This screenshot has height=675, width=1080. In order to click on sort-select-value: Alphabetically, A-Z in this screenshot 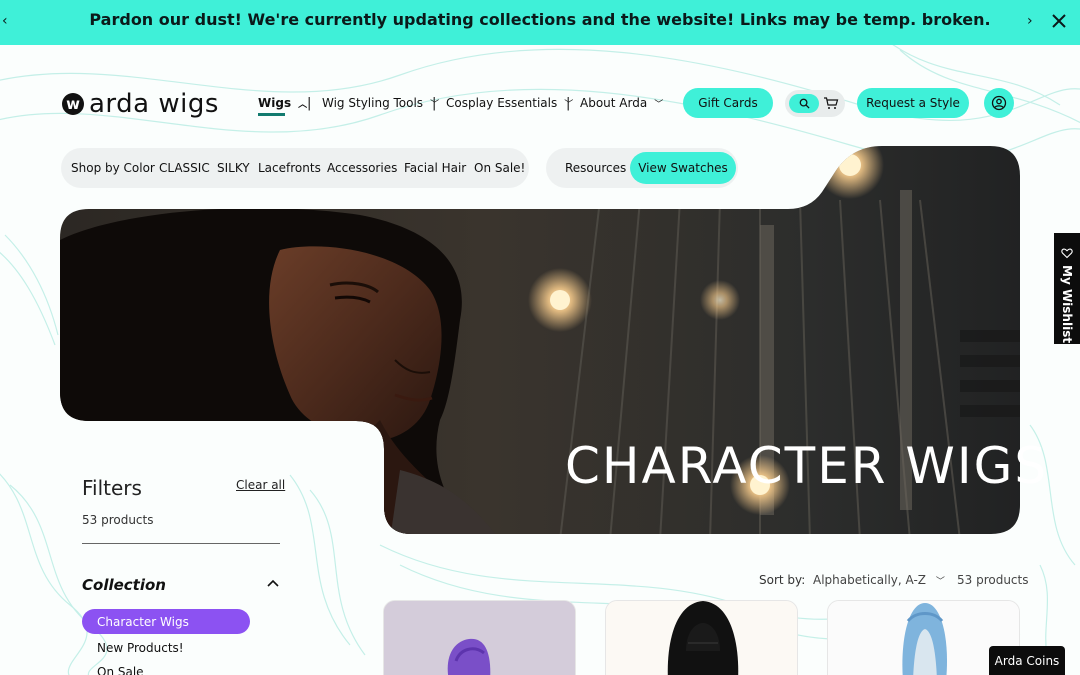, I will do `click(870, 580)`.